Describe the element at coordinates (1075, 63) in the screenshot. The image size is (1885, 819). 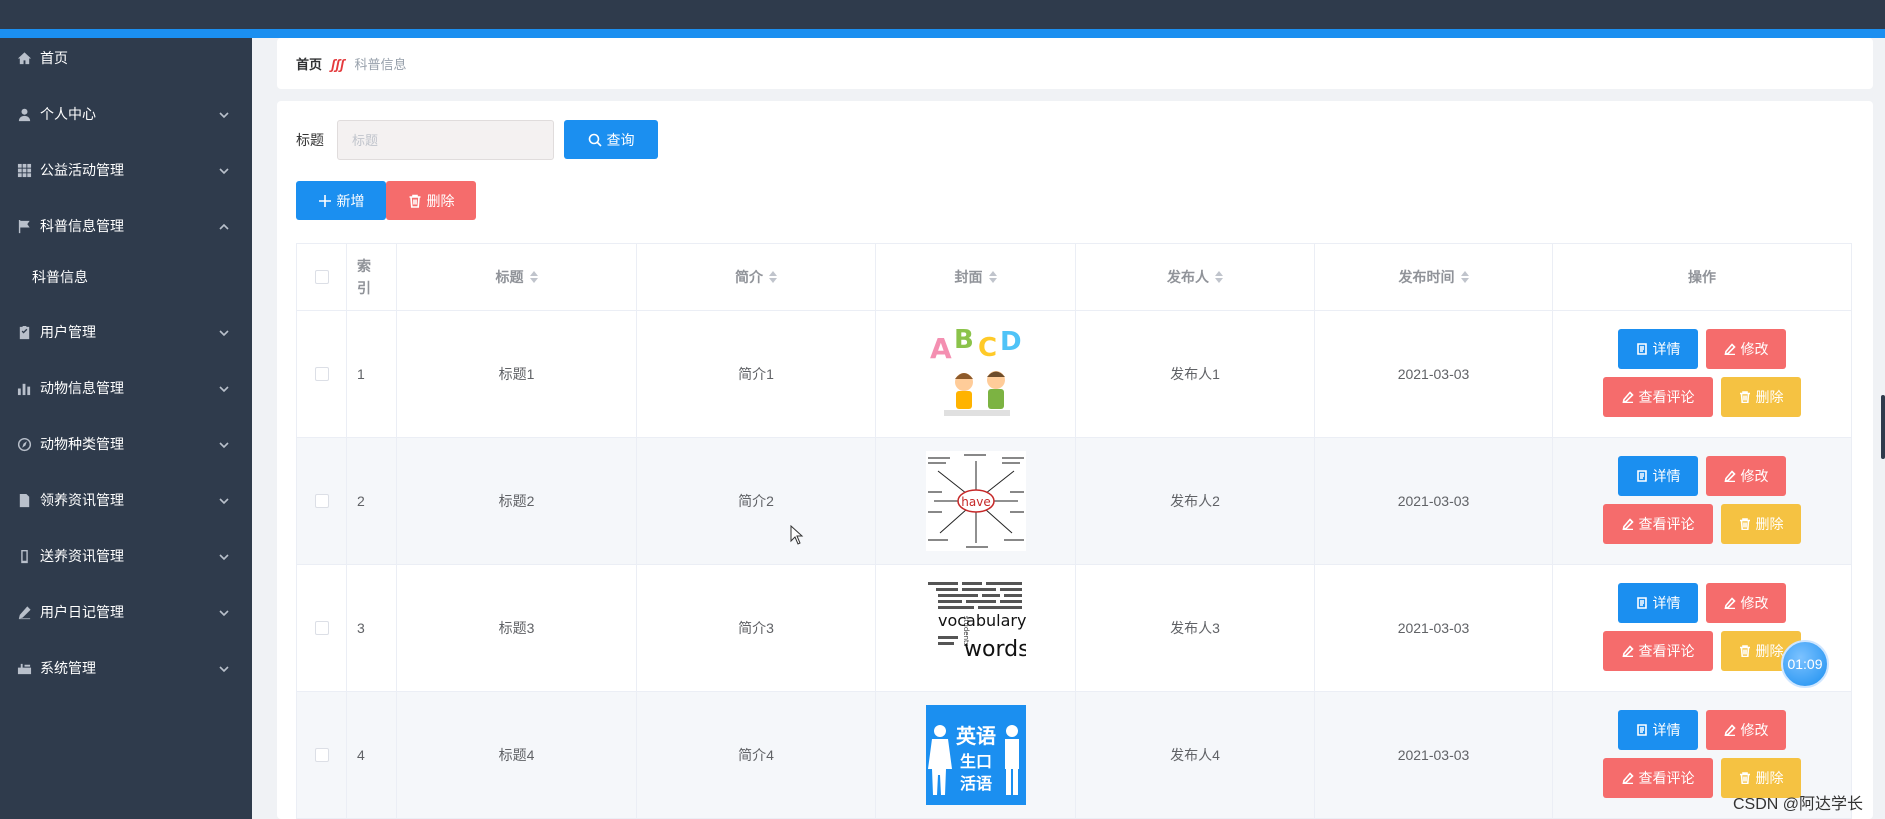
I see `breadcrumb: 首页 ʃʃʃ 科普信息` at that location.